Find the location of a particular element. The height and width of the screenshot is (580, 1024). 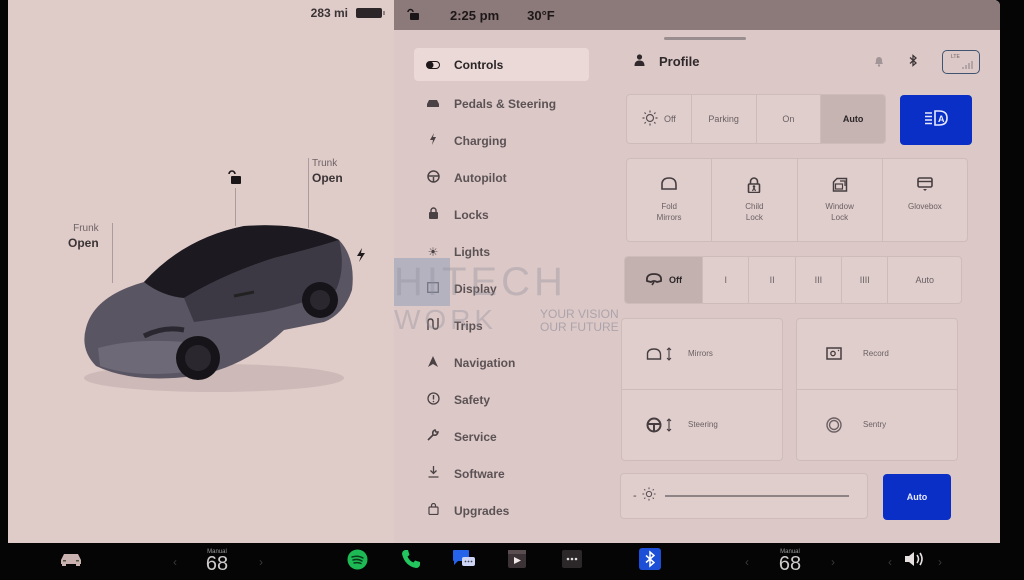

volume-down: ‹ is located at coordinates (890, 561).